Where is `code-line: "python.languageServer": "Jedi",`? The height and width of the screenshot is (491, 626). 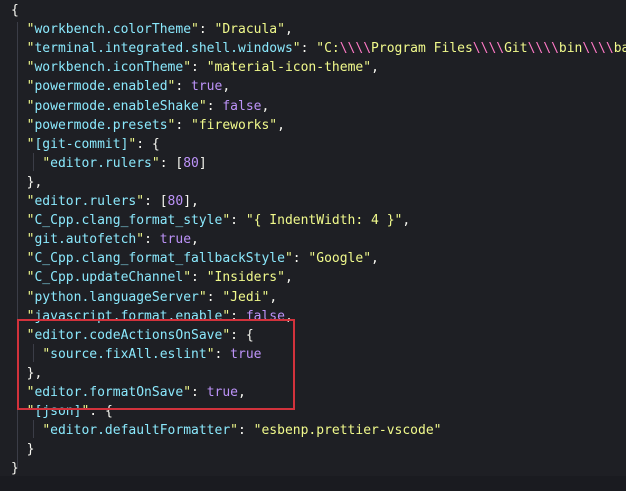
code-line: "python.languageServer": "Jedi", is located at coordinates (144, 298).